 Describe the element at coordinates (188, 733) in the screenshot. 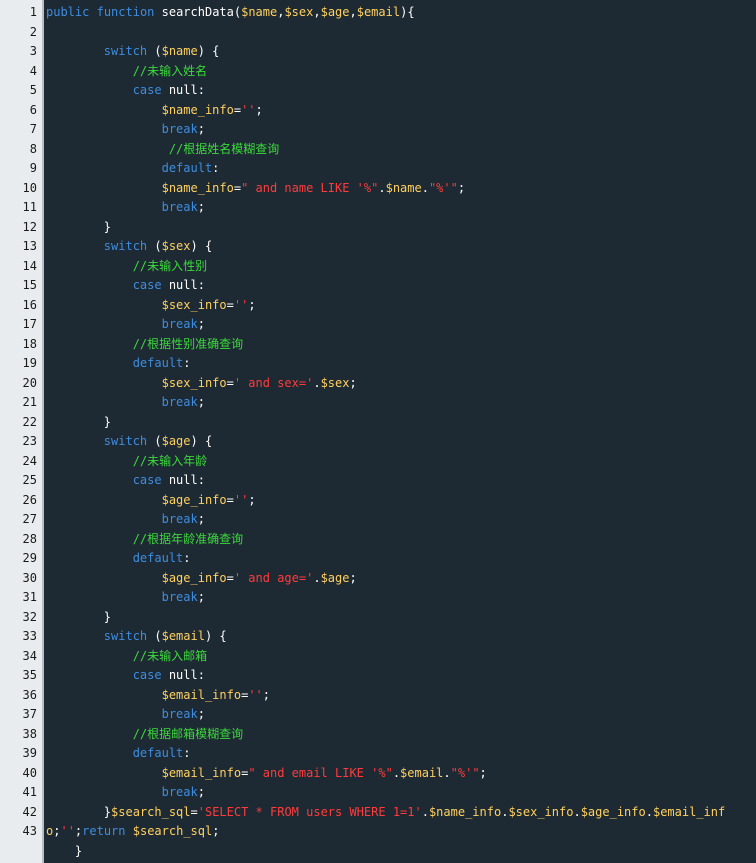

I see `code-token-comment: //根据邮箱模糊查询` at that location.